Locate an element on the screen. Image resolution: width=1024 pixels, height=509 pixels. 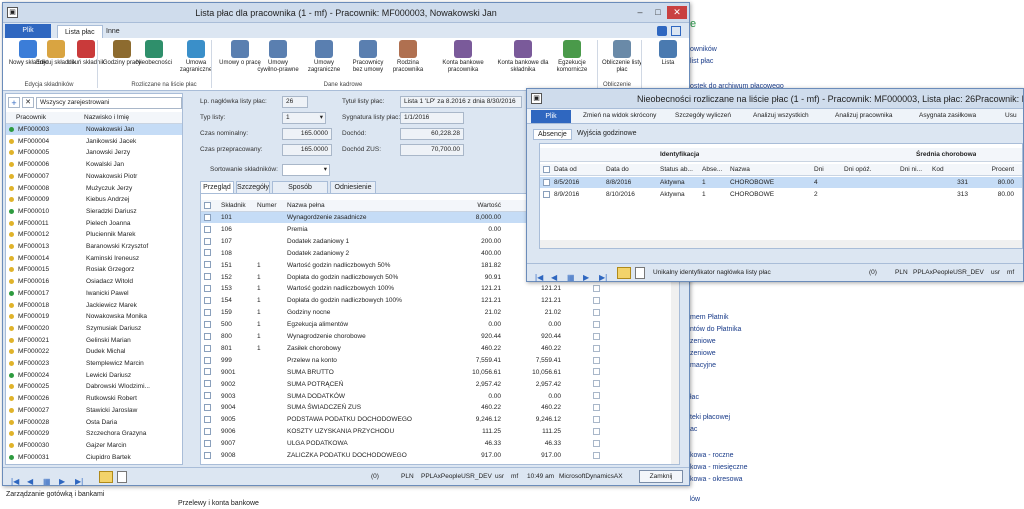
component-row: 9004 SUMA ŚWIADCZEŃ ZUS 460.22 460.22 is located at coordinates (436, 407).